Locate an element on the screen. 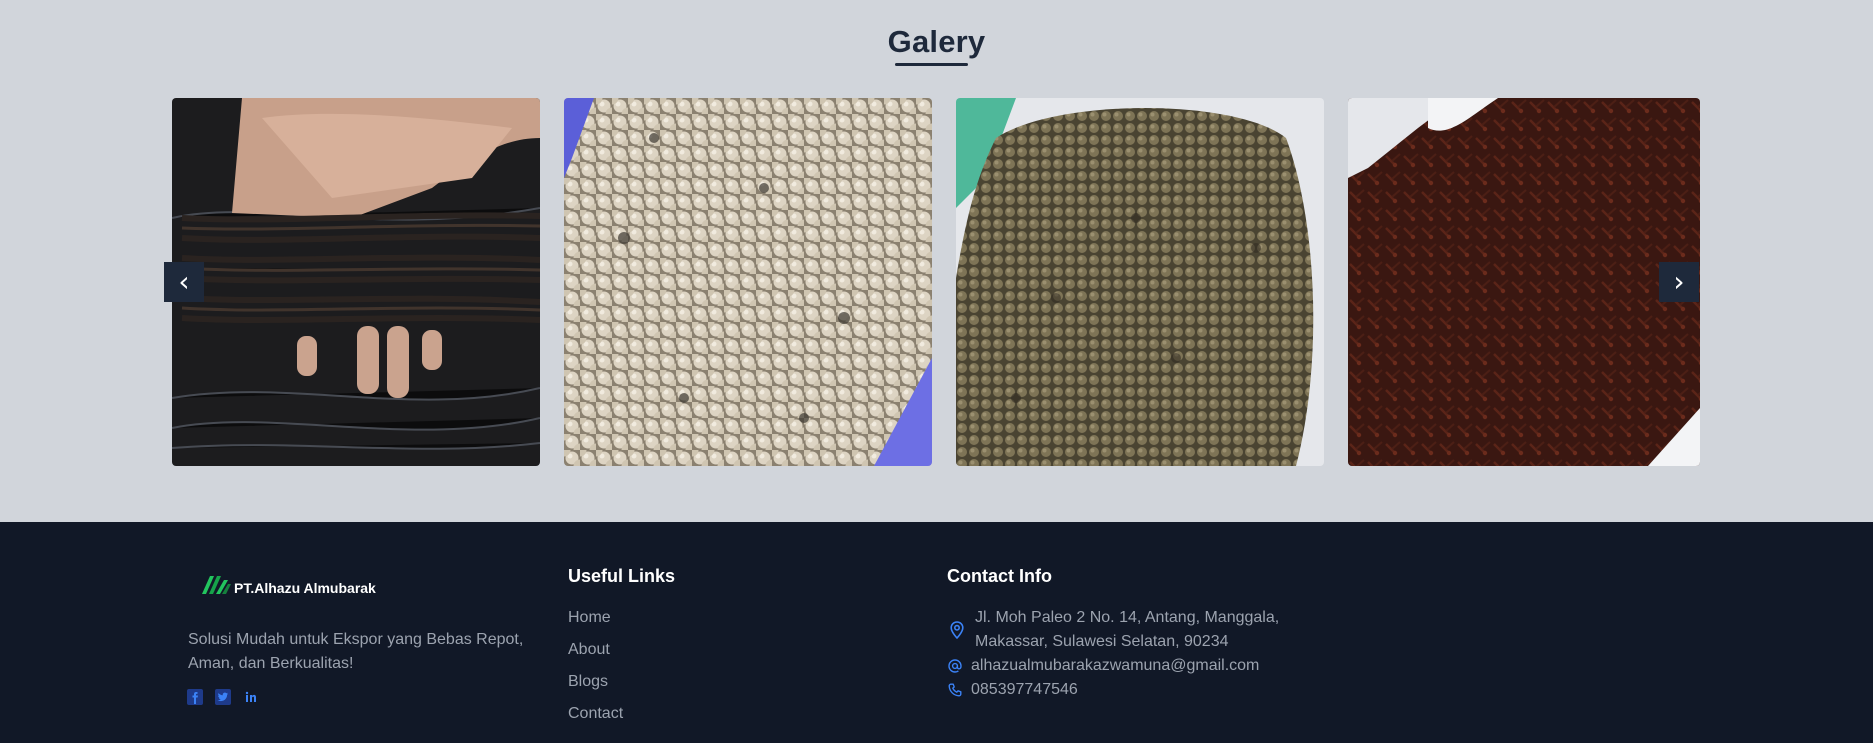 The width and height of the screenshot is (1873, 743). footer-link-blogs: Blogs is located at coordinates (595, 686).